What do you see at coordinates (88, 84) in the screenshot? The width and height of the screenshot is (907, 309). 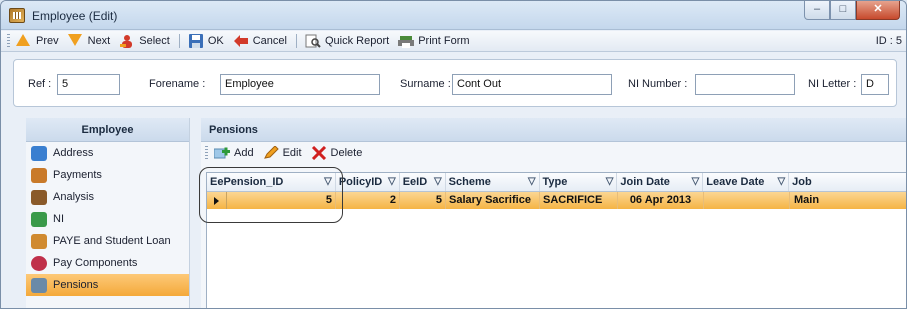 I see `ref-field: 5` at bounding box center [88, 84].